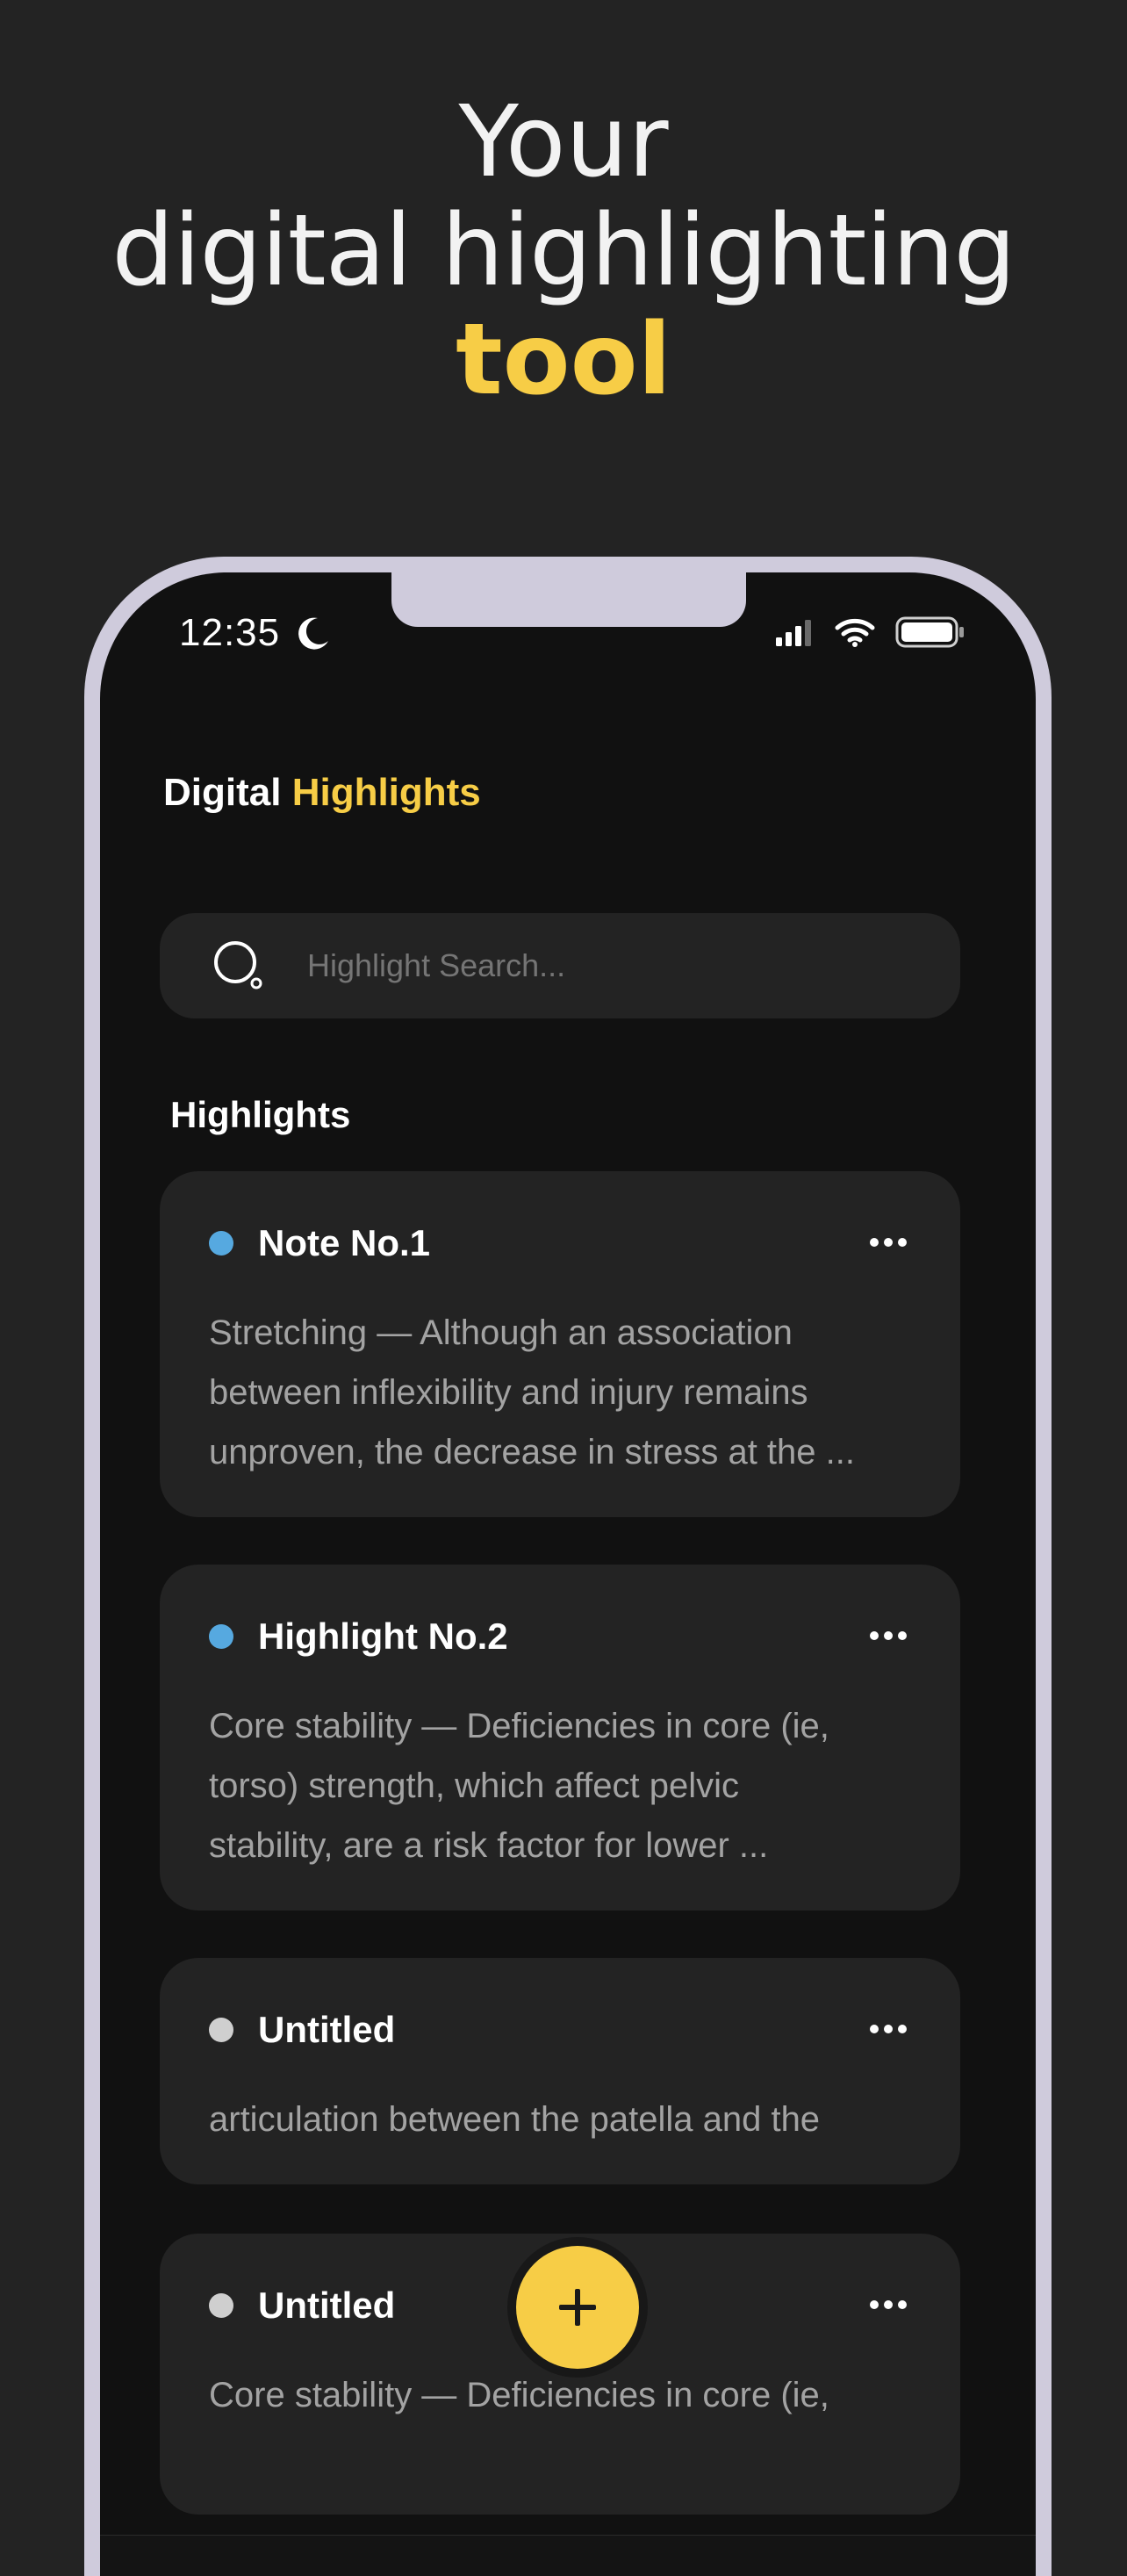 The width and height of the screenshot is (1127, 2576). What do you see at coordinates (515, 2119) in the screenshot?
I see `note-preview-line: articulation between the patella and the` at bounding box center [515, 2119].